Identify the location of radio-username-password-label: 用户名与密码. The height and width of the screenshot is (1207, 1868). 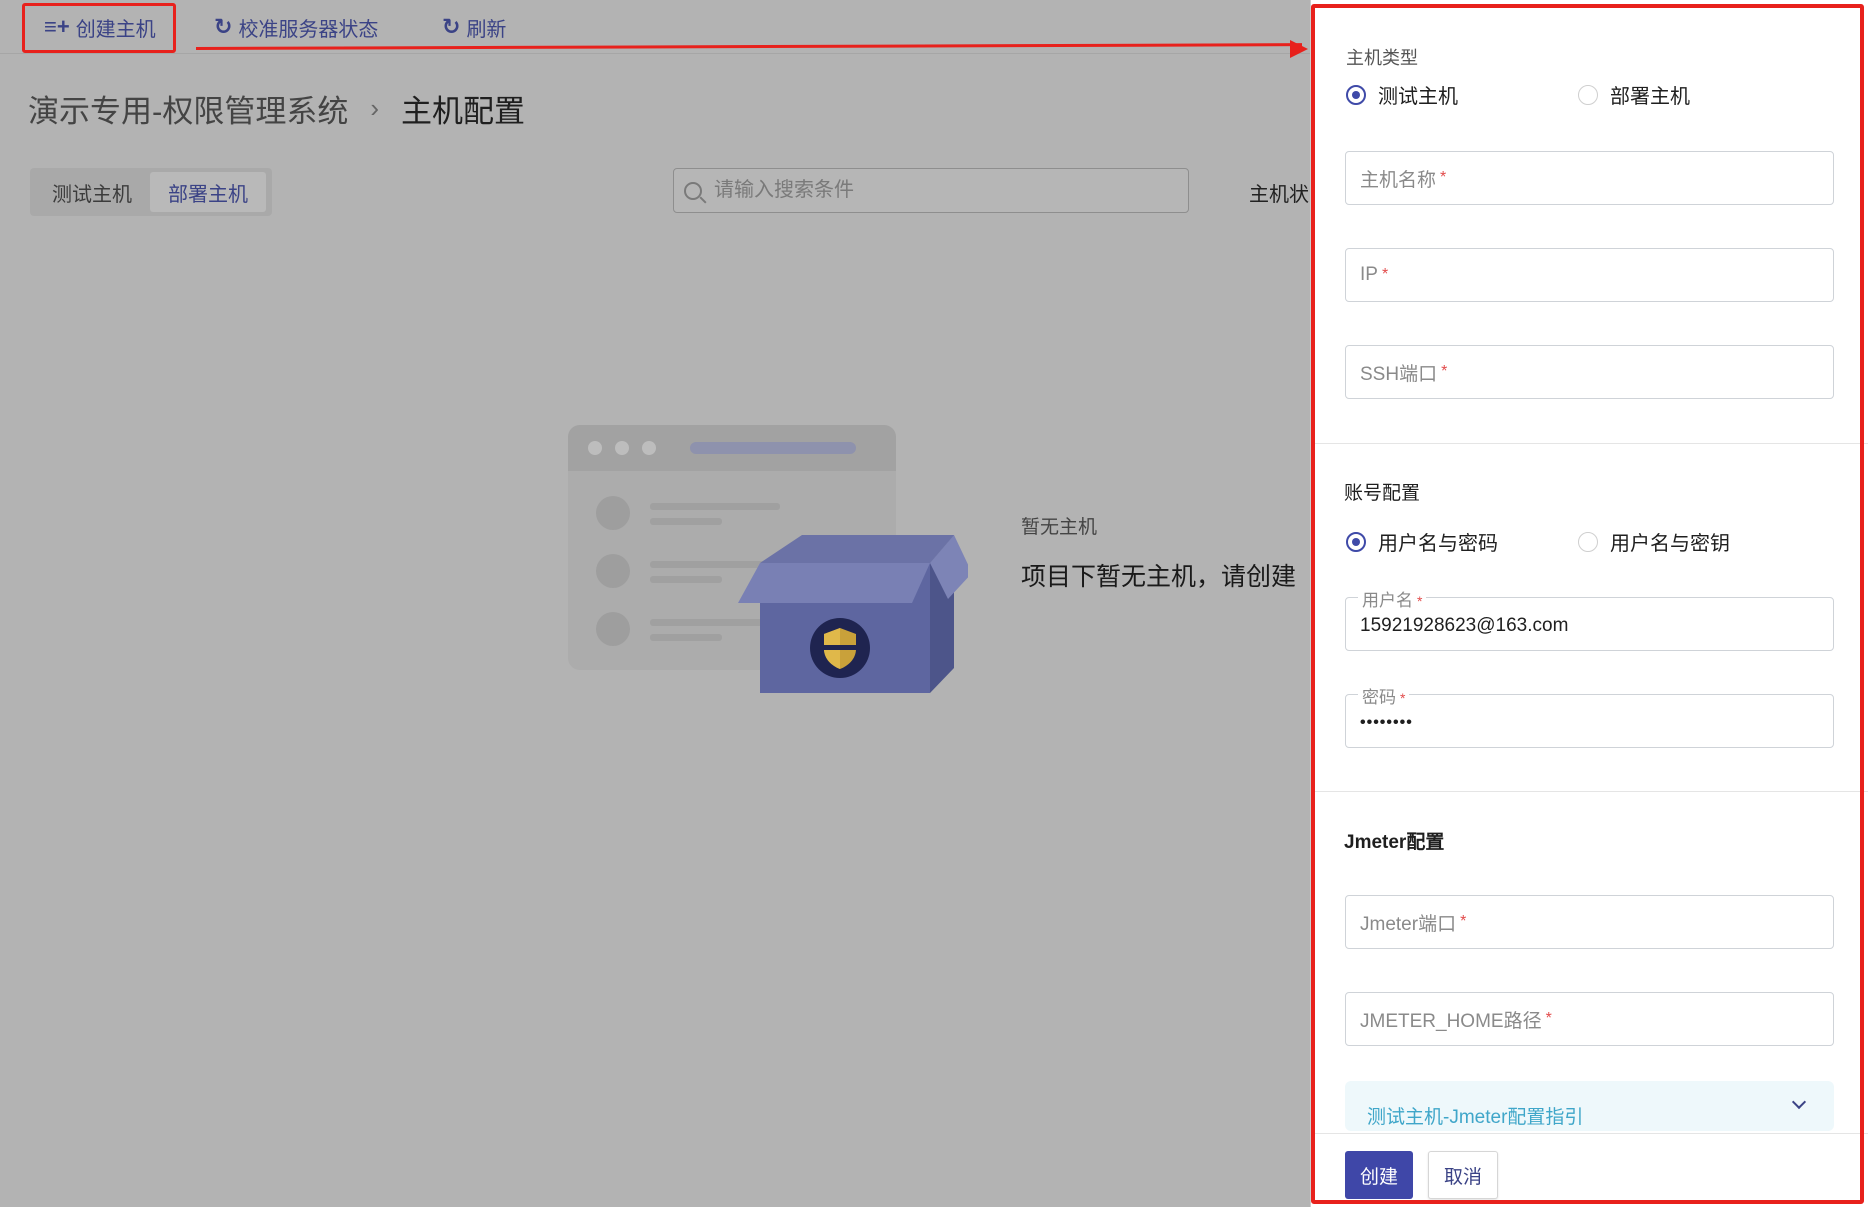
(1438, 544).